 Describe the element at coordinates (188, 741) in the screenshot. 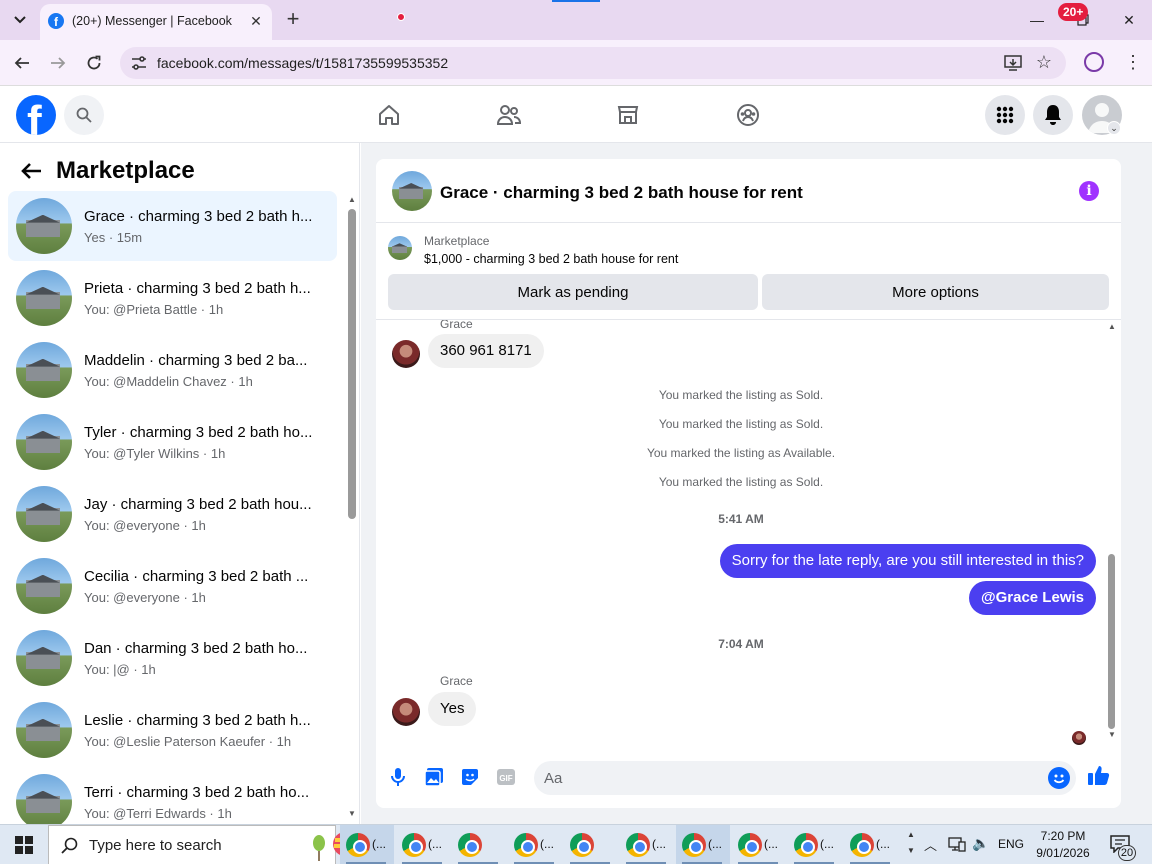

I see `conversation-preview: You: @Leslie Paterson Kaeufer · 1h` at that location.